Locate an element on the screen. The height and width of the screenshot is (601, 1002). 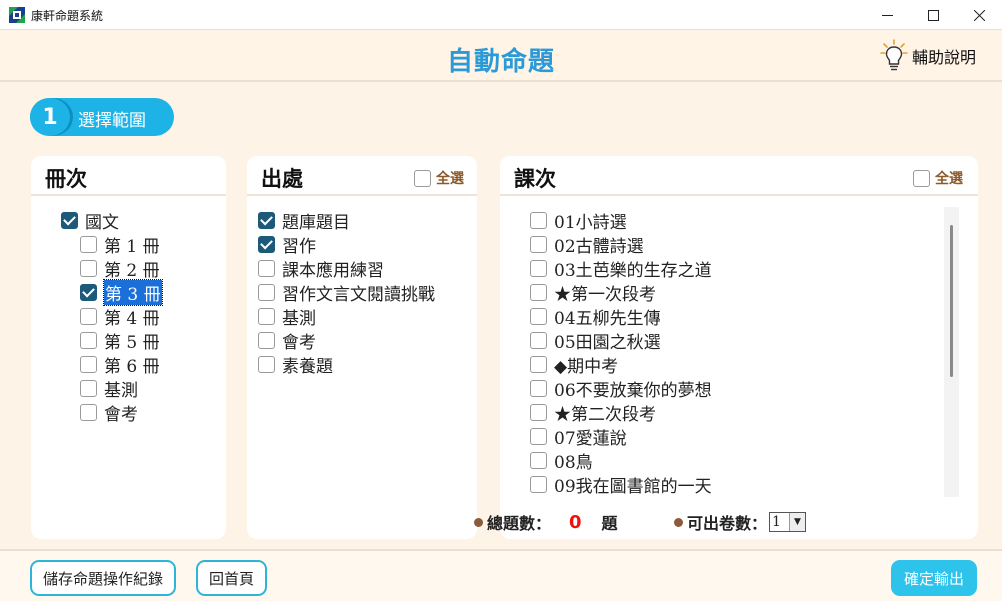
lesson-item: ★第二次段考 is located at coordinates (593, 412).